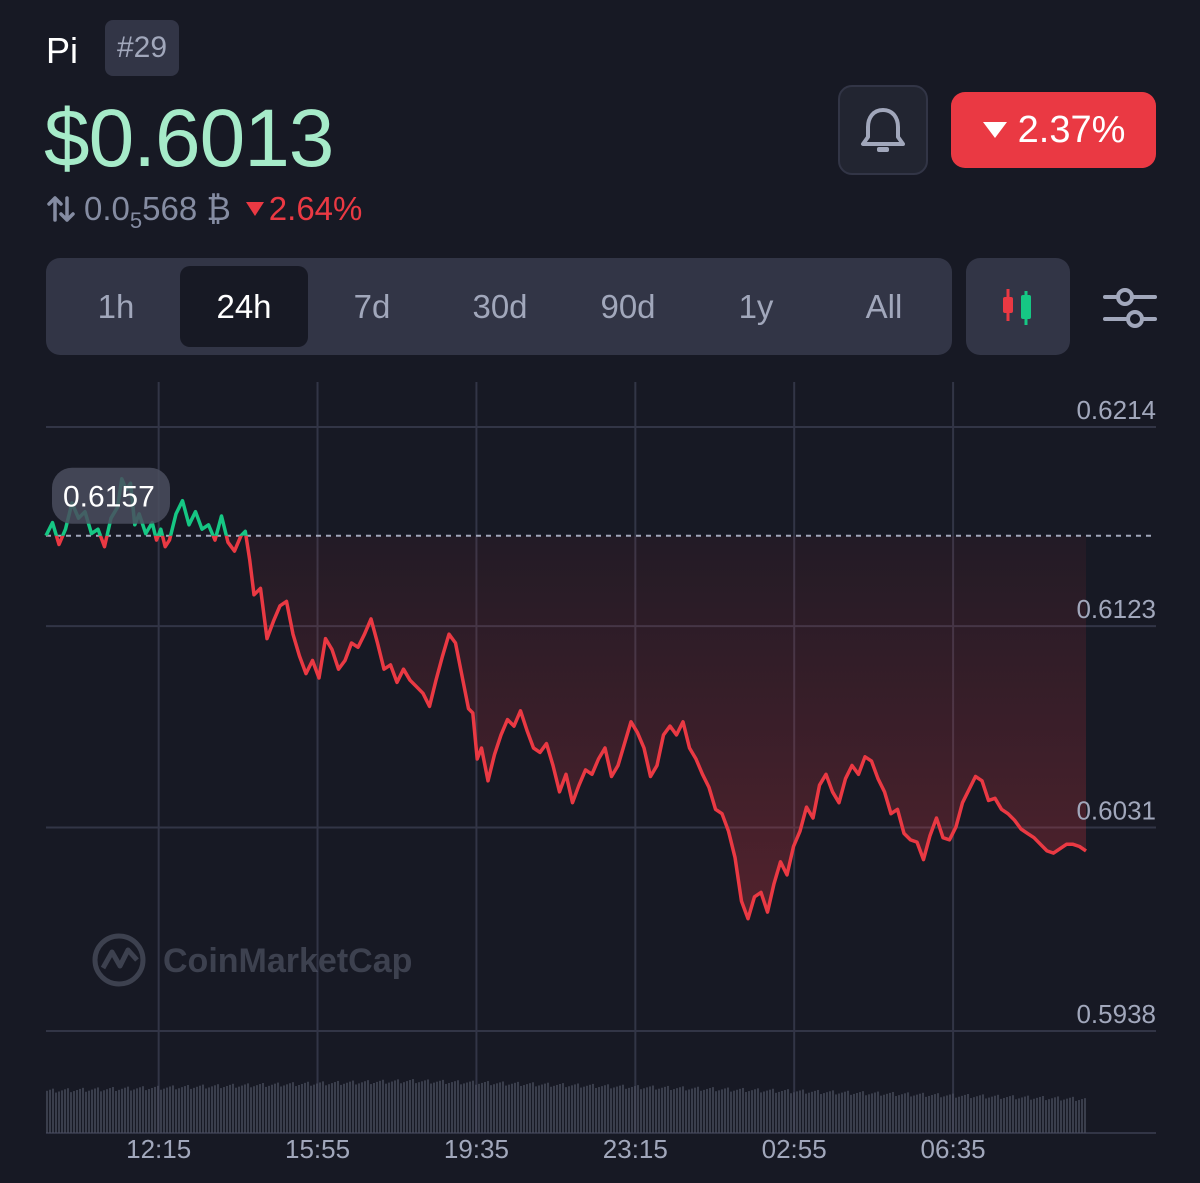 The width and height of the screenshot is (1200, 1183). What do you see at coordinates (1071, 129) in the screenshot?
I see `price-change-value: 2.37%` at bounding box center [1071, 129].